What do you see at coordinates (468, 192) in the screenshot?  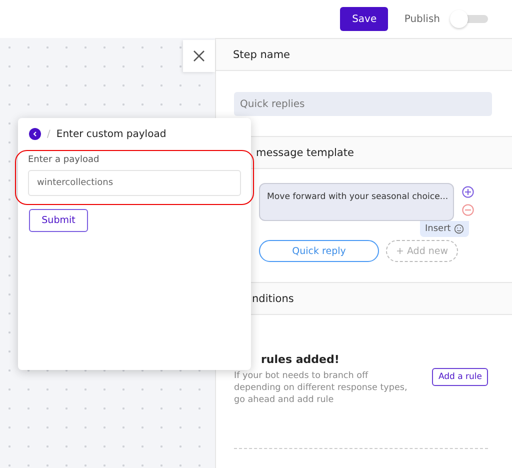 I see `plus-circle-icon` at bounding box center [468, 192].